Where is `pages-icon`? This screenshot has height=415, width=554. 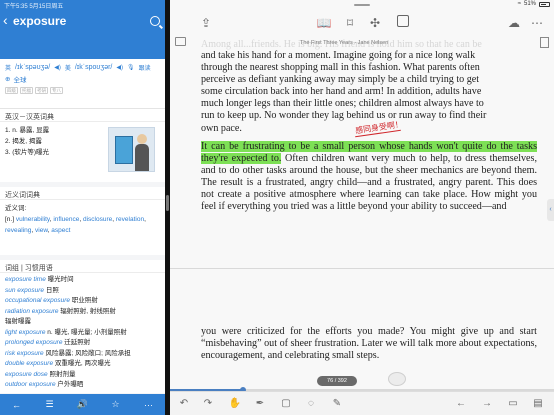 pages-icon is located at coordinates (403, 23).